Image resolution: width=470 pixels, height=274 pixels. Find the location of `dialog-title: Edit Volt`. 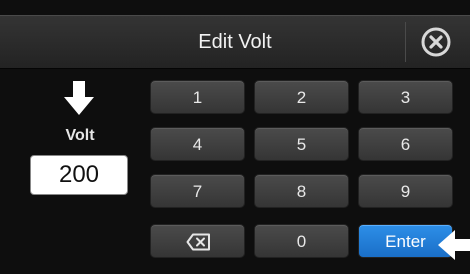

dialog-title: Edit Volt is located at coordinates (235, 42).